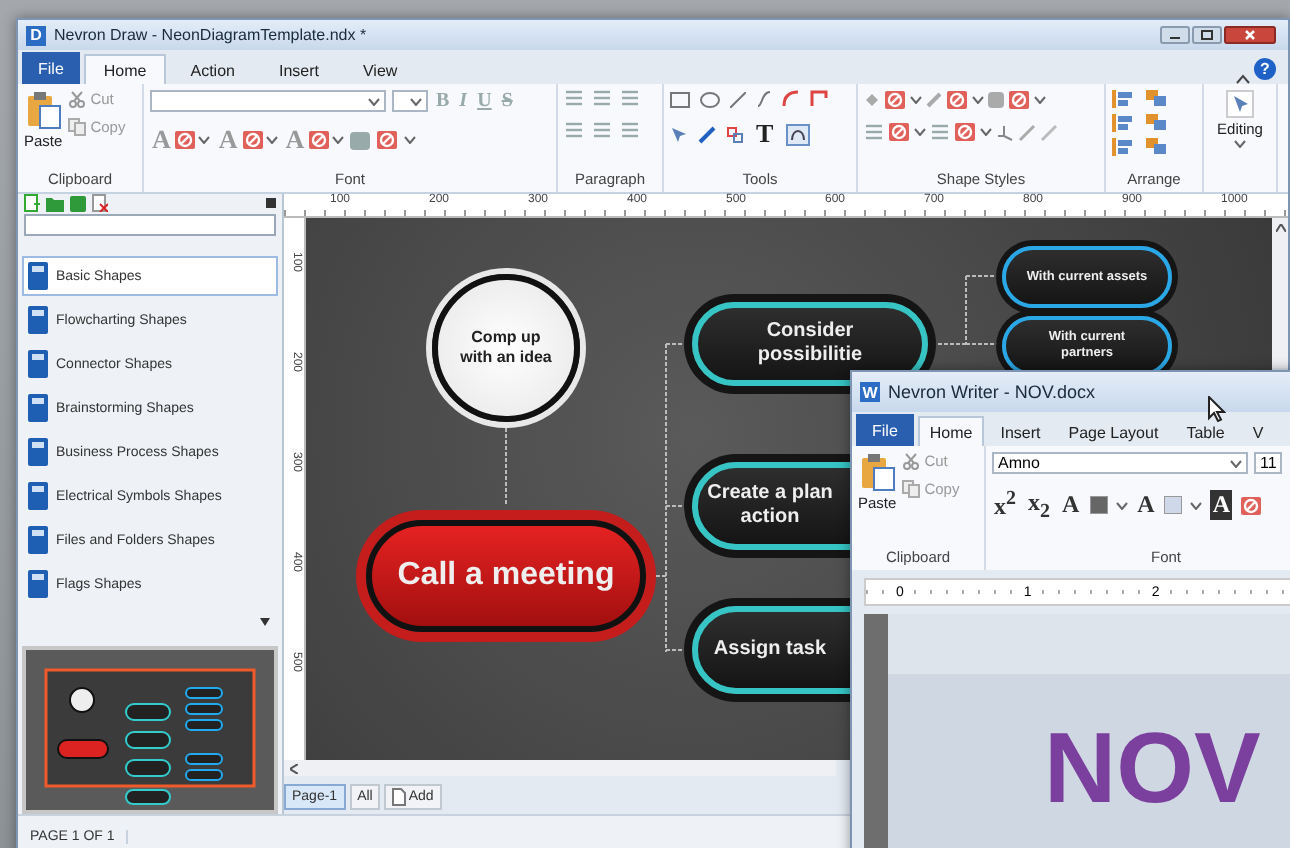  I want to click on node-label: Create a plan action, so click(770, 506).